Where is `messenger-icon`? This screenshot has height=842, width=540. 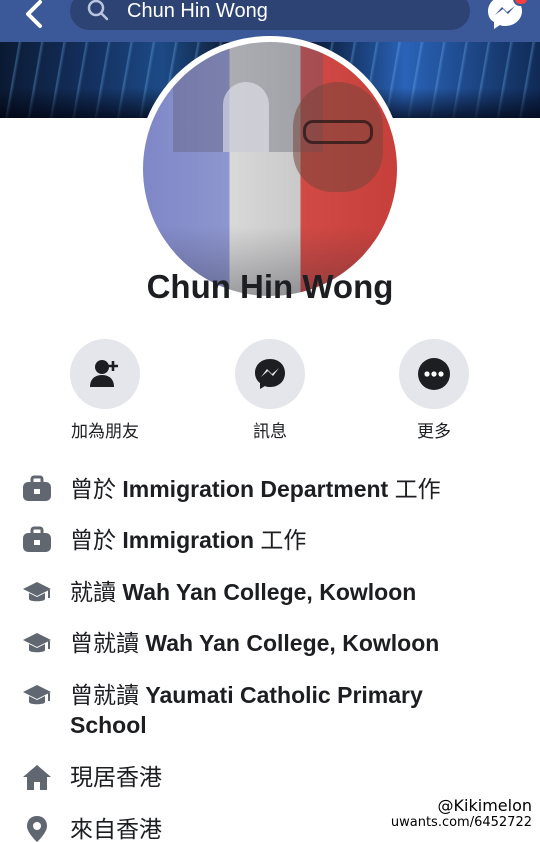 messenger-icon is located at coordinates (270, 374).